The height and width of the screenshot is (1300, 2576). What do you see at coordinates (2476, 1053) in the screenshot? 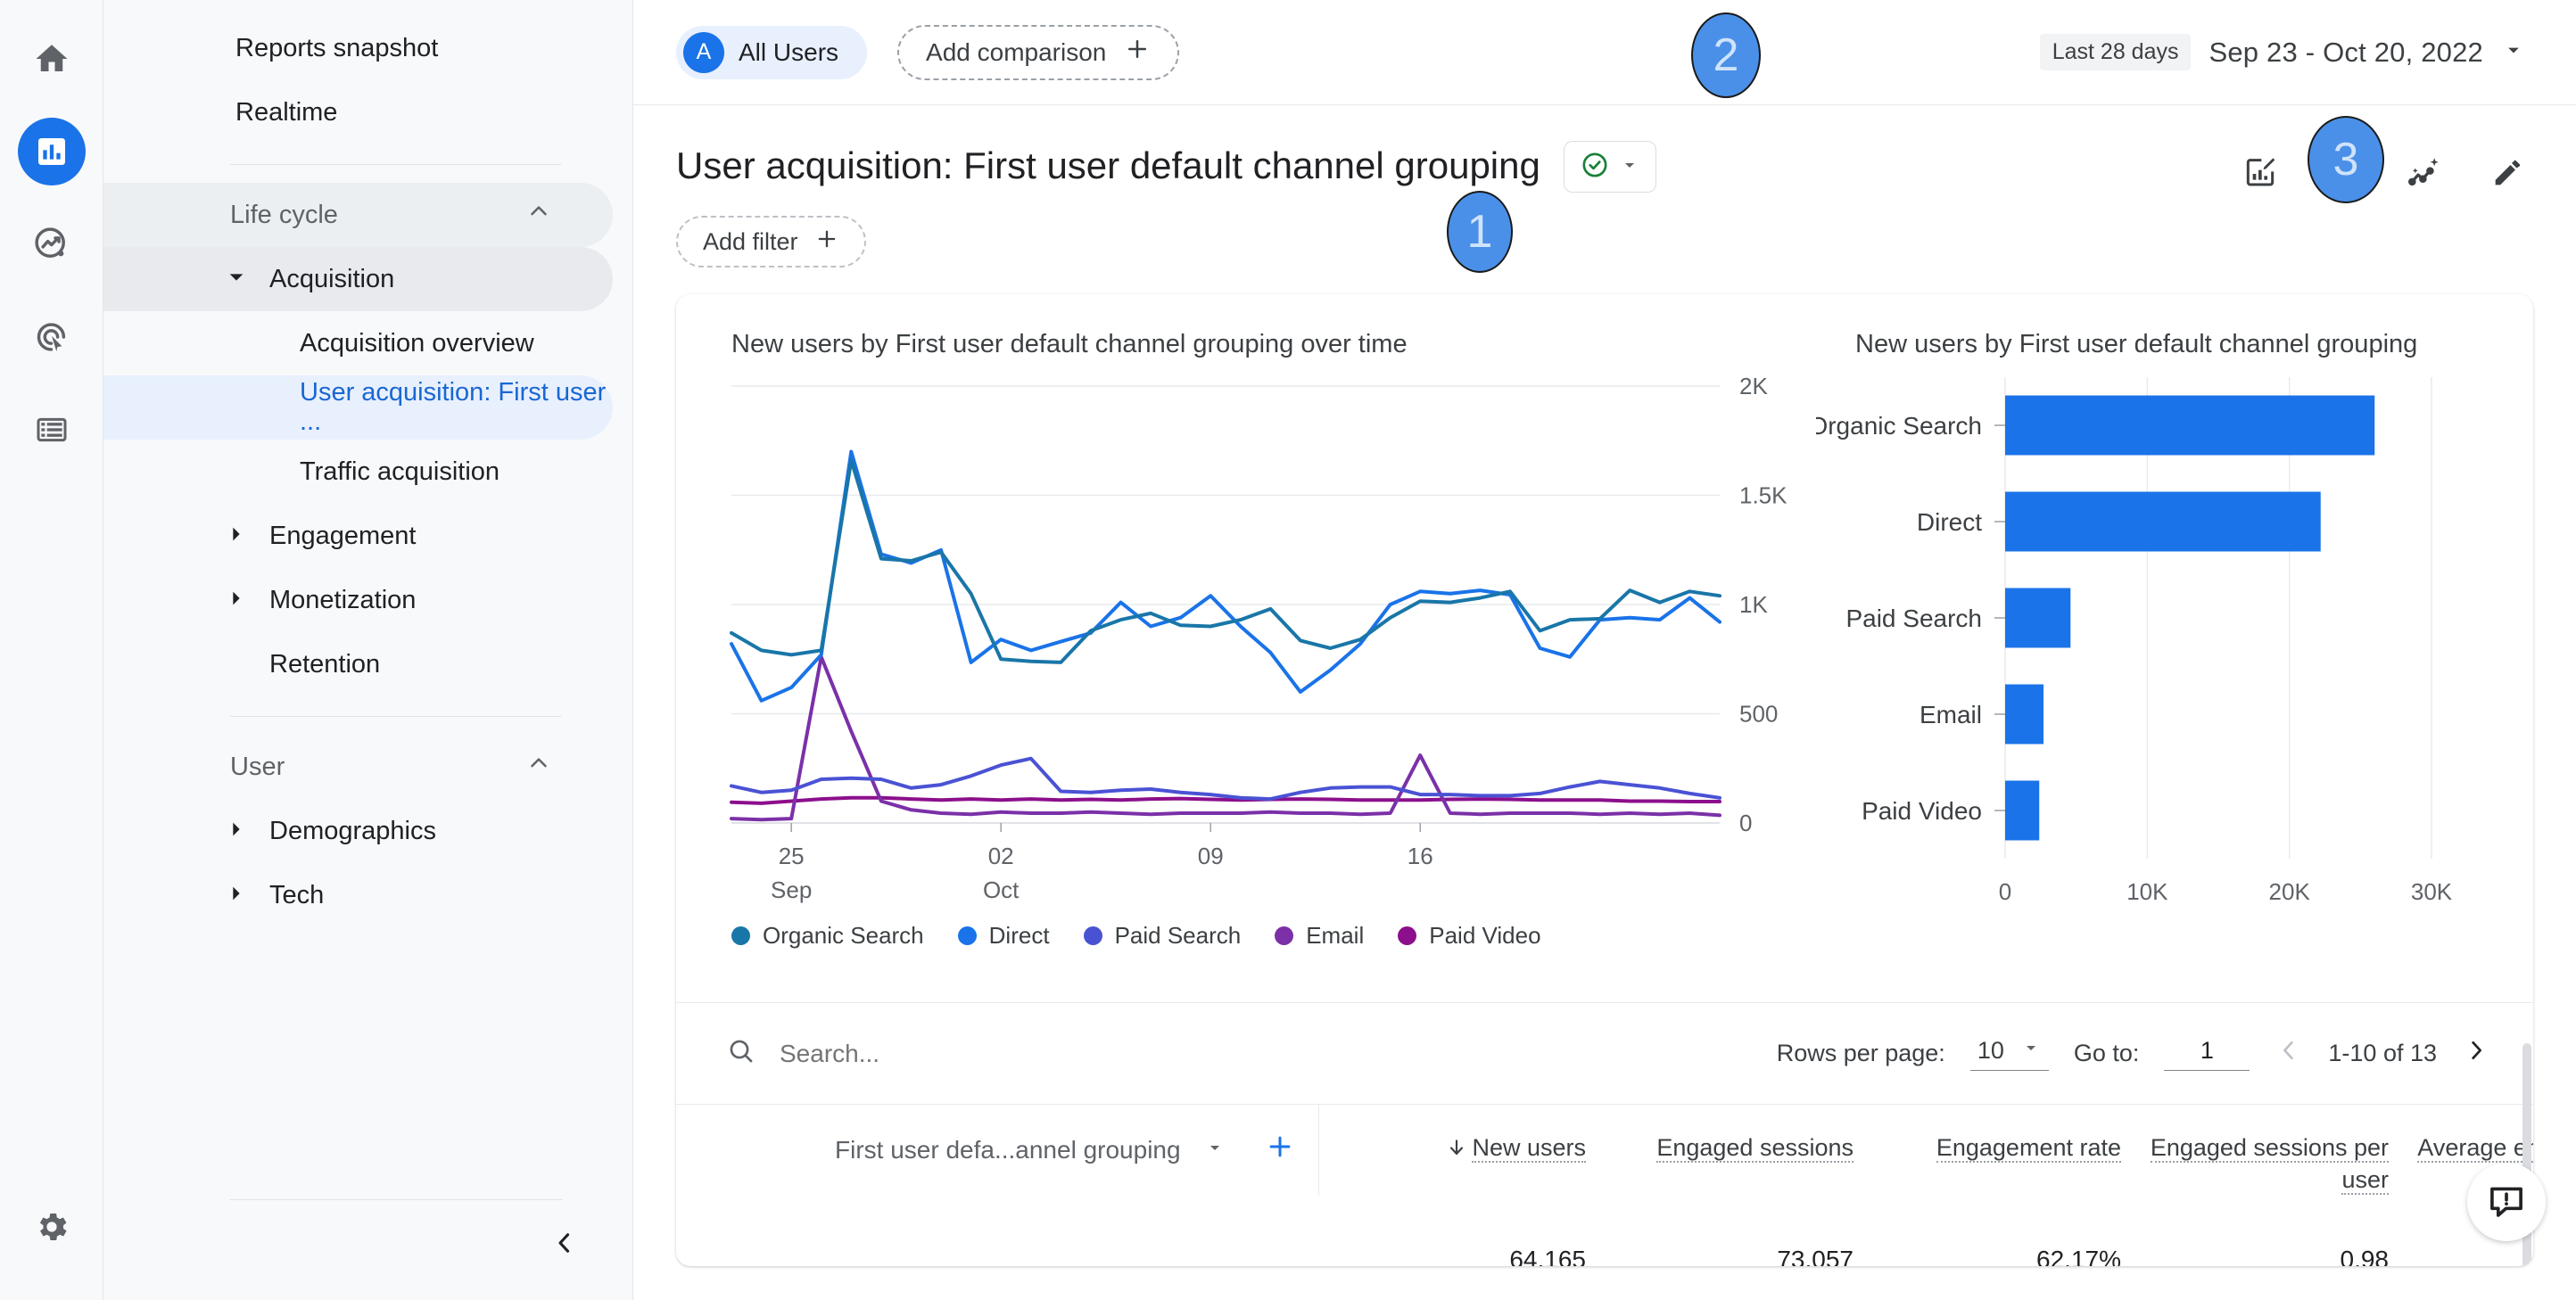
I see `next-page-button` at bounding box center [2476, 1053].